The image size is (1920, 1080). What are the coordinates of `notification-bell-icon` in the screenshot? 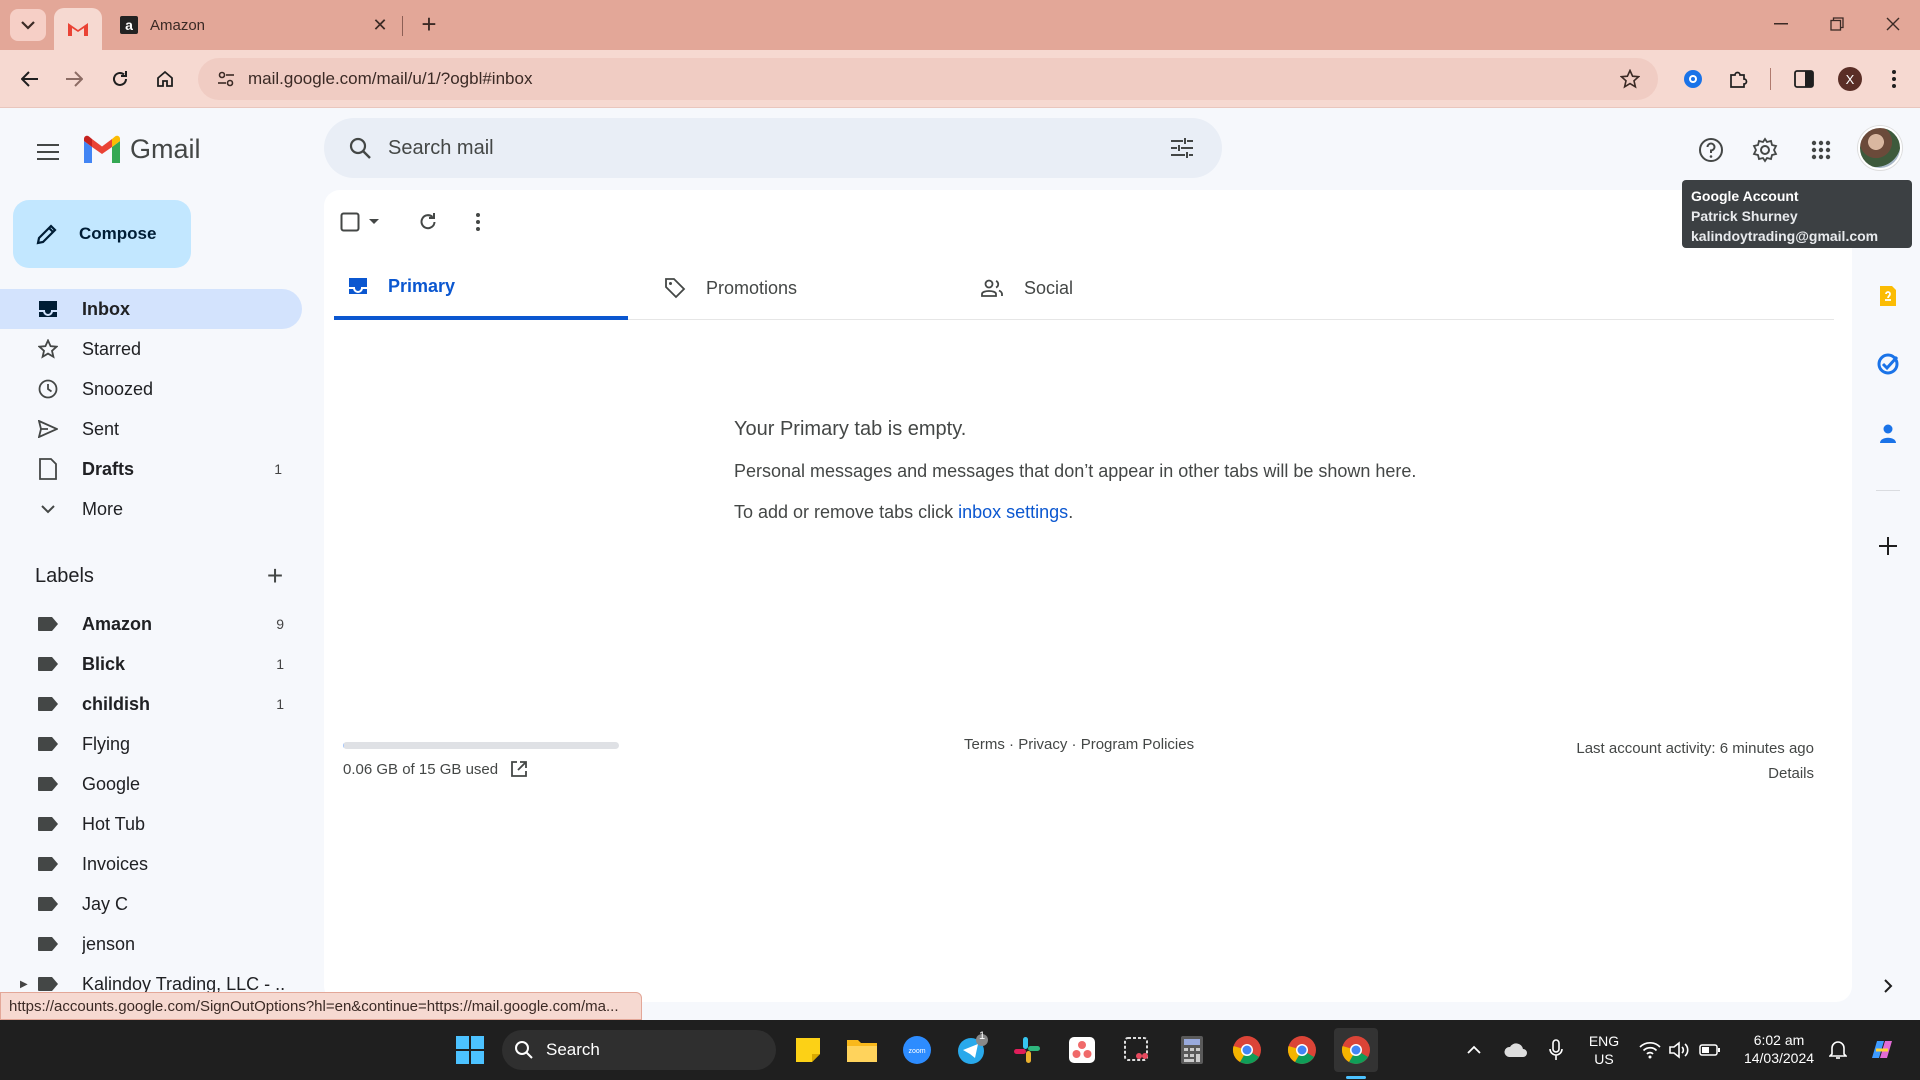 It's located at (1838, 1050).